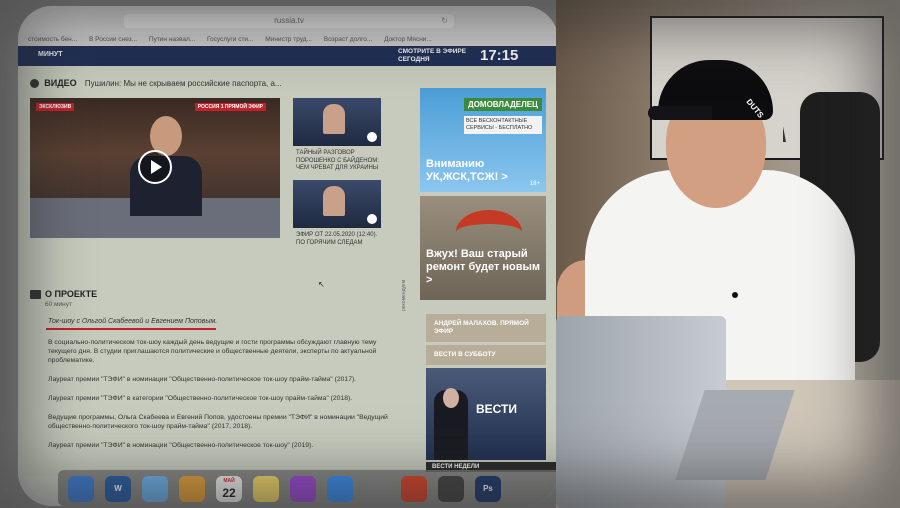 The width and height of the screenshot is (900, 508). I want to click on calendar-icon: МАЙ 22, so click(229, 489).